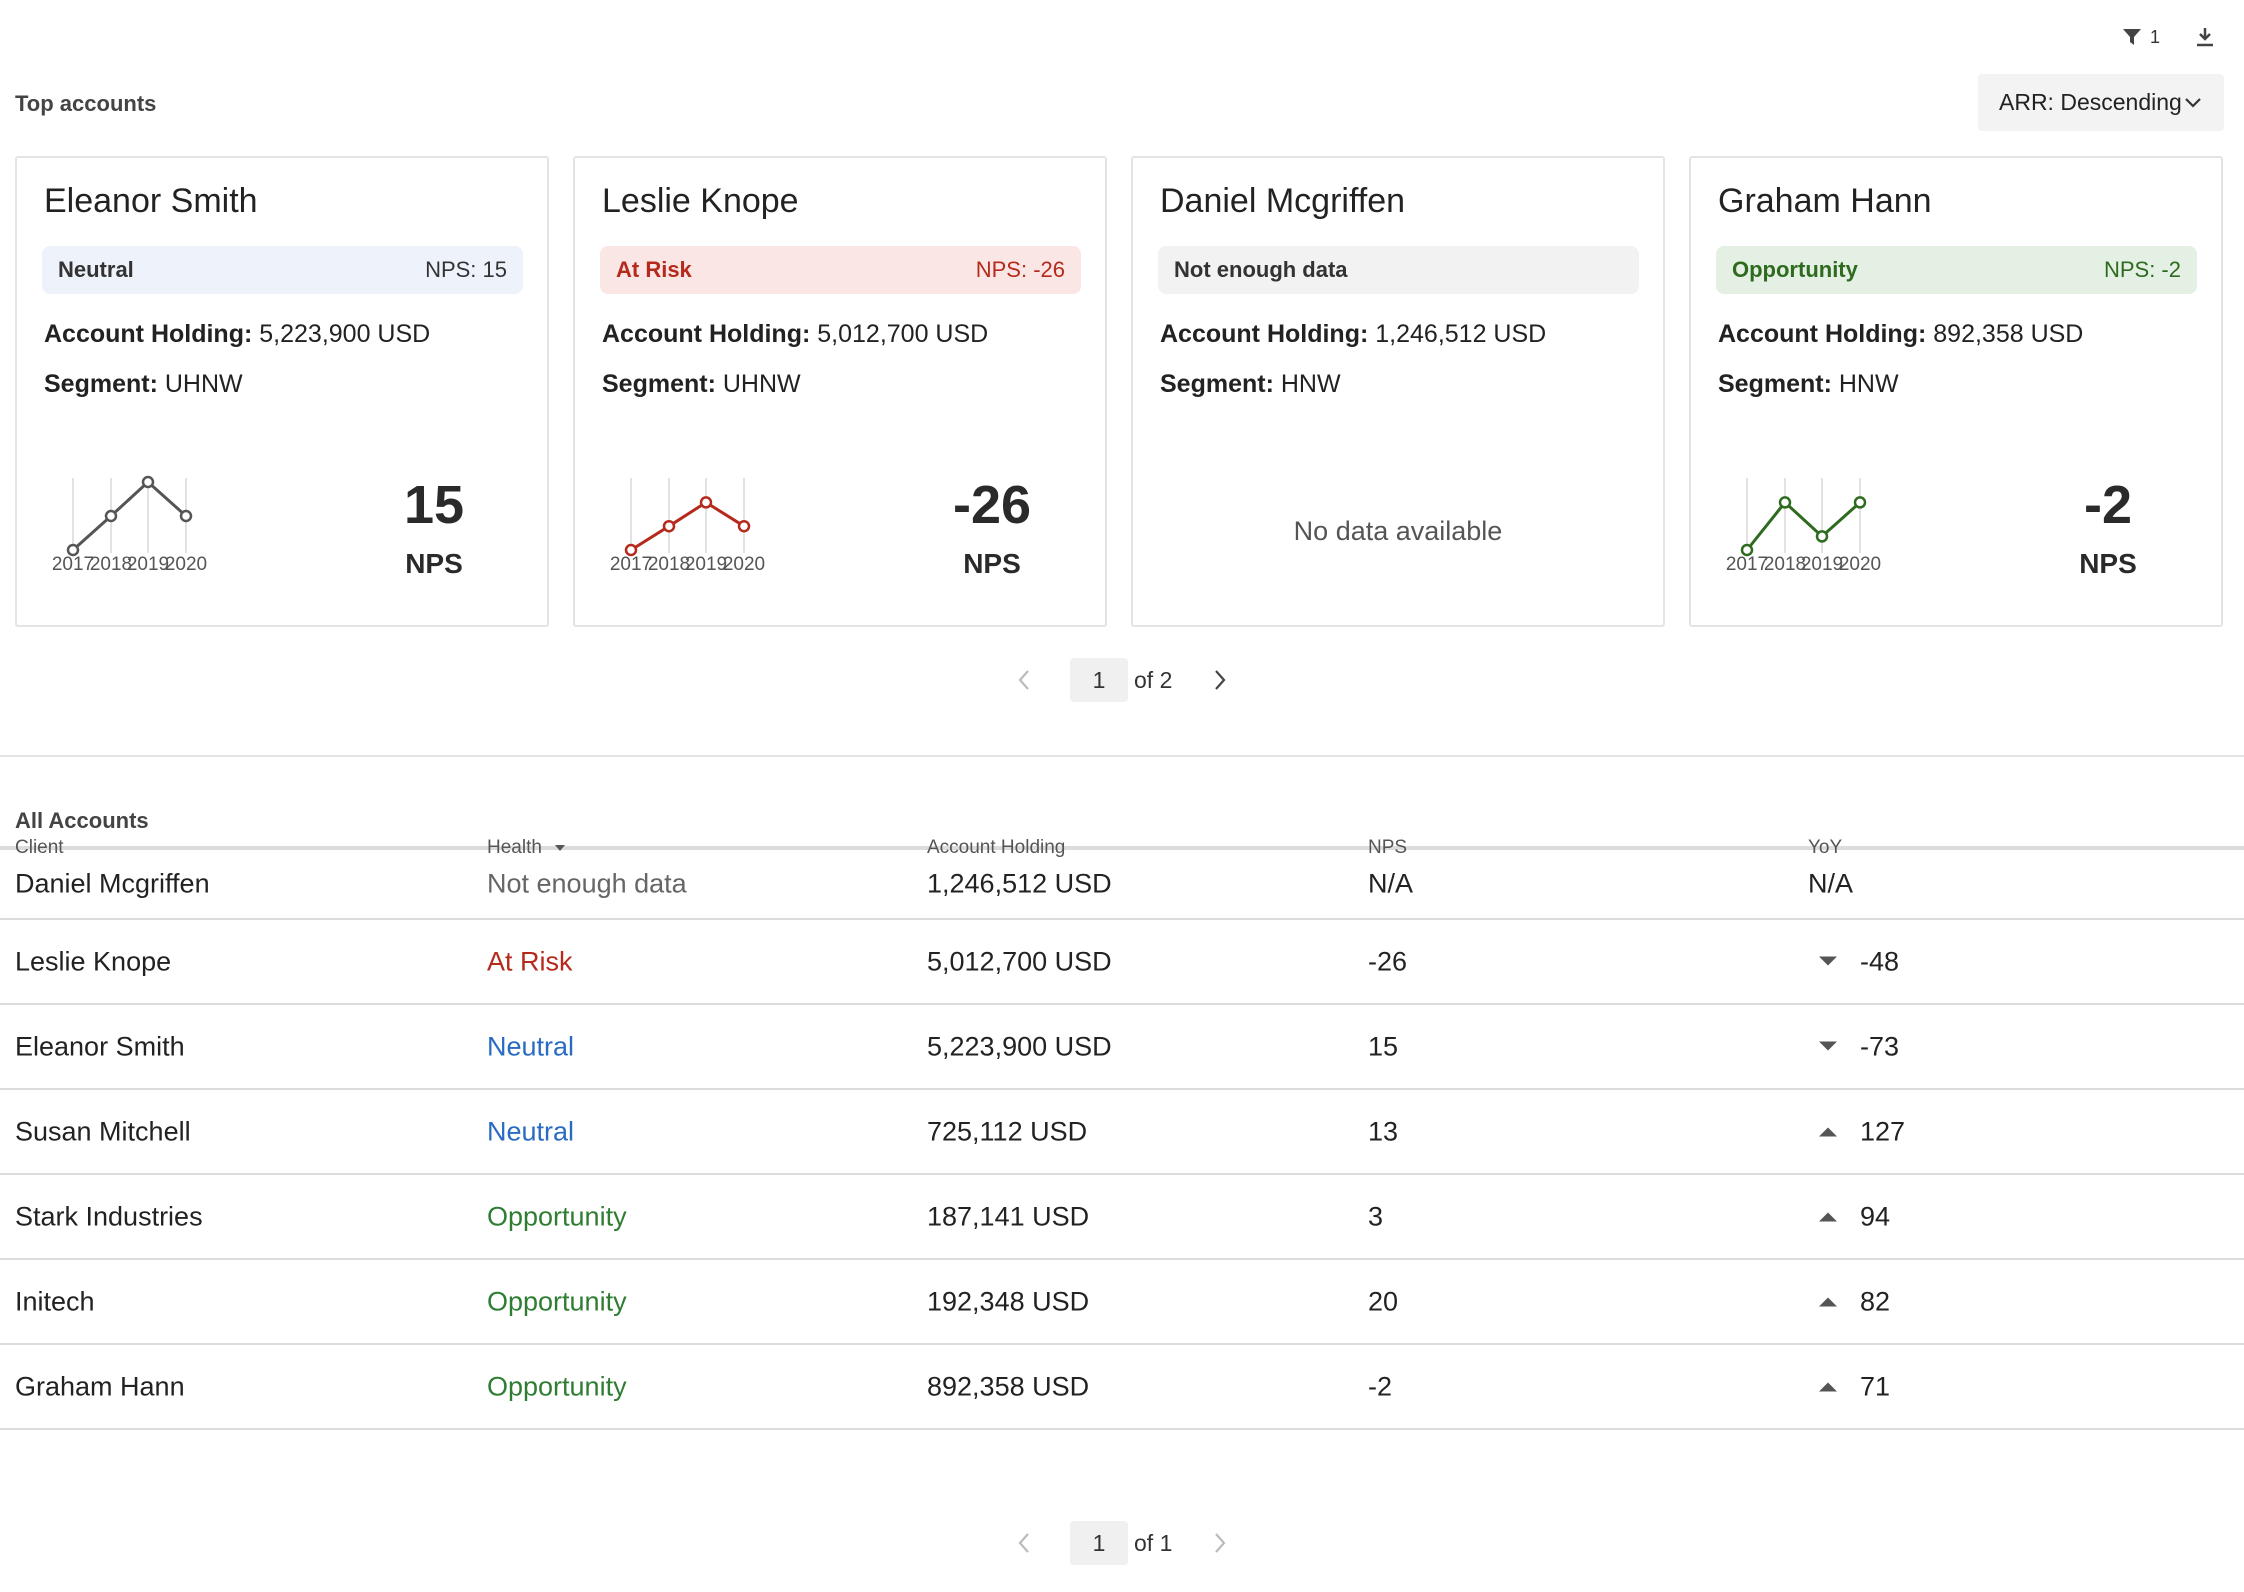 The height and width of the screenshot is (1592, 2244). I want to click on filter-button: 1, so click(2141, 37).